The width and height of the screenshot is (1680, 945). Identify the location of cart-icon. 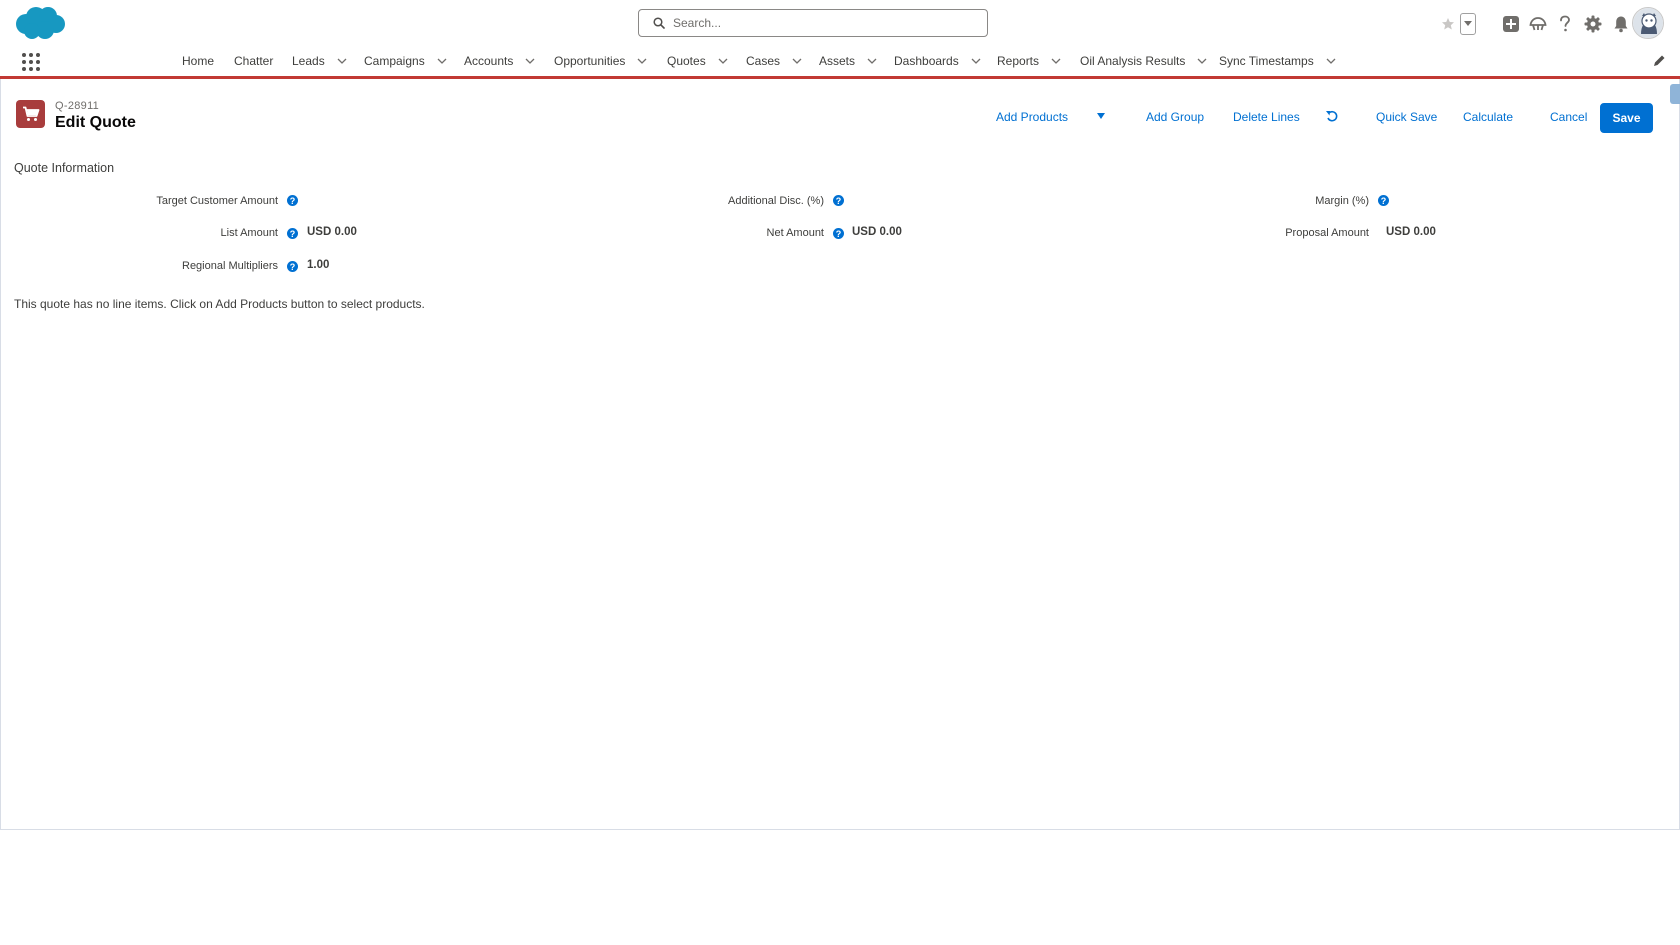
(30, 113).